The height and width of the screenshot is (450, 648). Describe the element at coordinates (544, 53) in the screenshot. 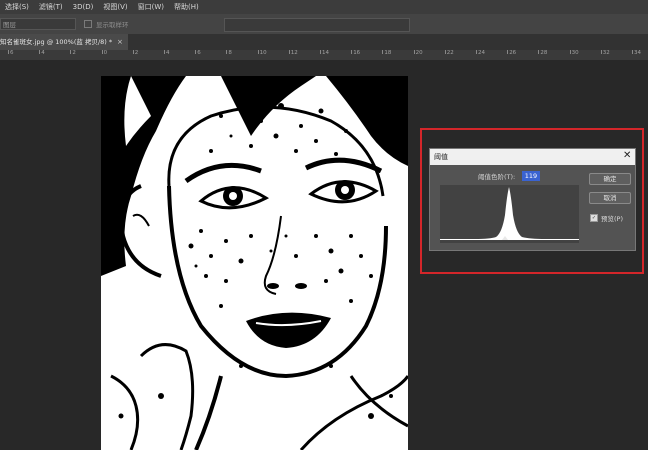

I see `ruler-label: 28` at that location.